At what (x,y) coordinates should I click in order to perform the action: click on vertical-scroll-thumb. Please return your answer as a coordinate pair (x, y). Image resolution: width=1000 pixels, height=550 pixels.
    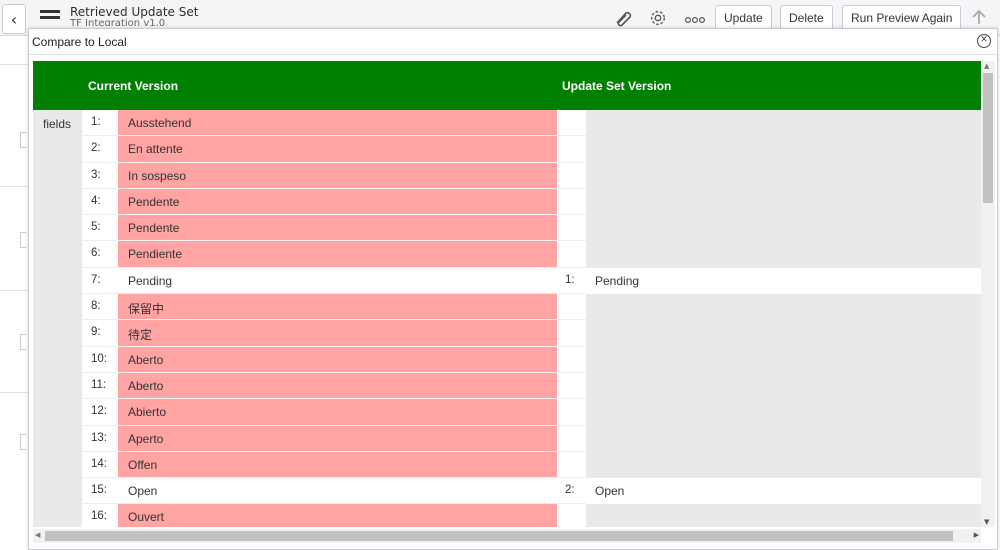
    Looking at the image, I should click on (988, 138).